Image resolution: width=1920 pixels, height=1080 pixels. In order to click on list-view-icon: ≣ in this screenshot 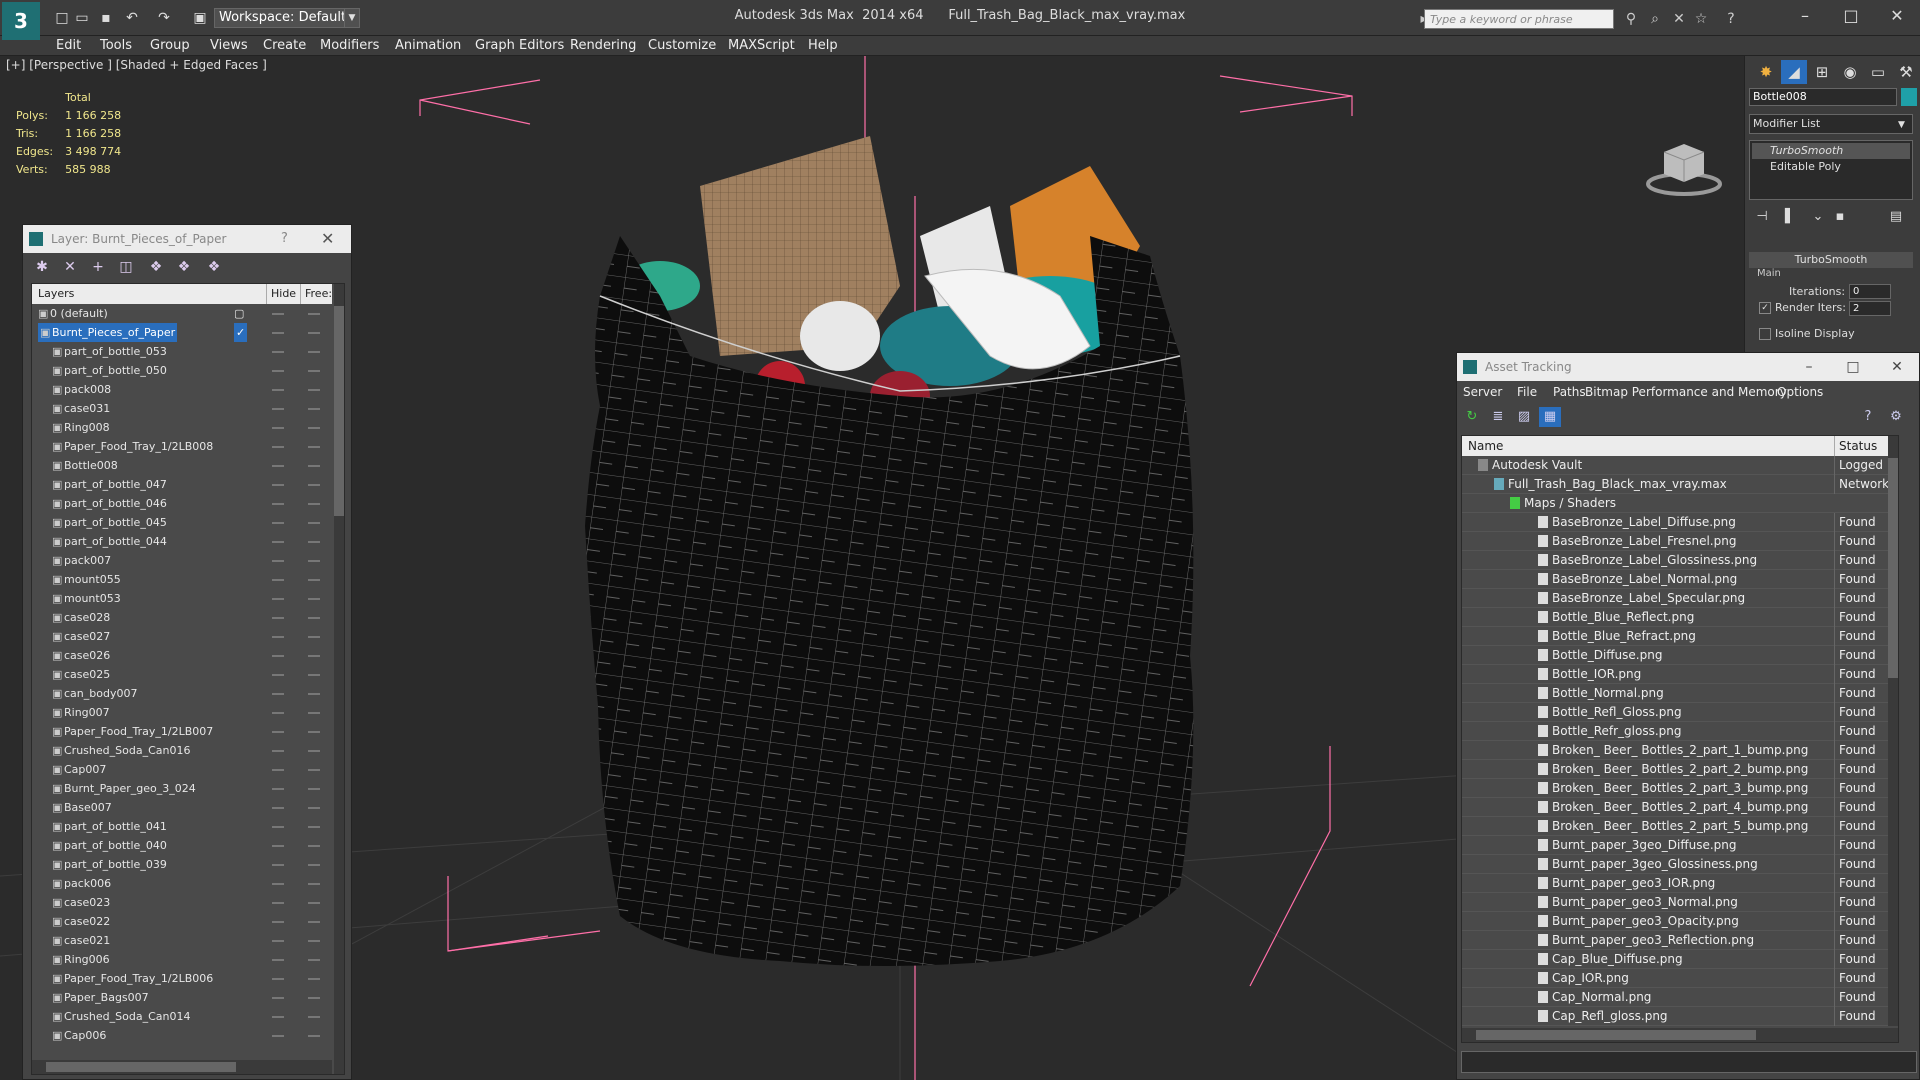, I will do `click(1498, 417)`.